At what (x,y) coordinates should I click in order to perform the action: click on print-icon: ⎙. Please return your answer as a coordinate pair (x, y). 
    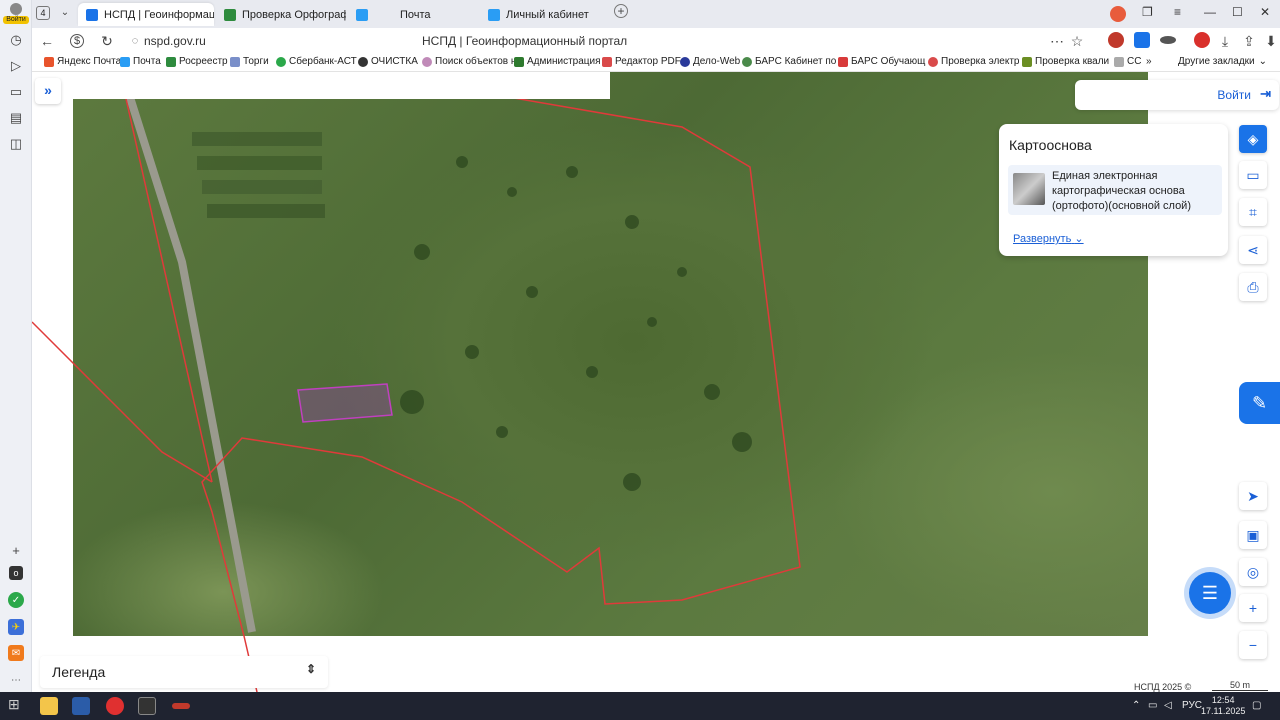
    Looking at the image, I should click on (1253, 287).